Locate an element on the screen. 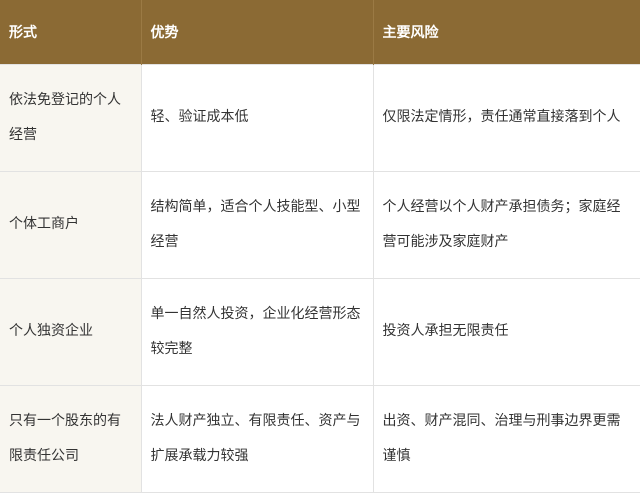  cell-risk: 个人经营以个人财产承担债务；家庭经营可能涉及家庭财产 is located at coordinates (506, 224).